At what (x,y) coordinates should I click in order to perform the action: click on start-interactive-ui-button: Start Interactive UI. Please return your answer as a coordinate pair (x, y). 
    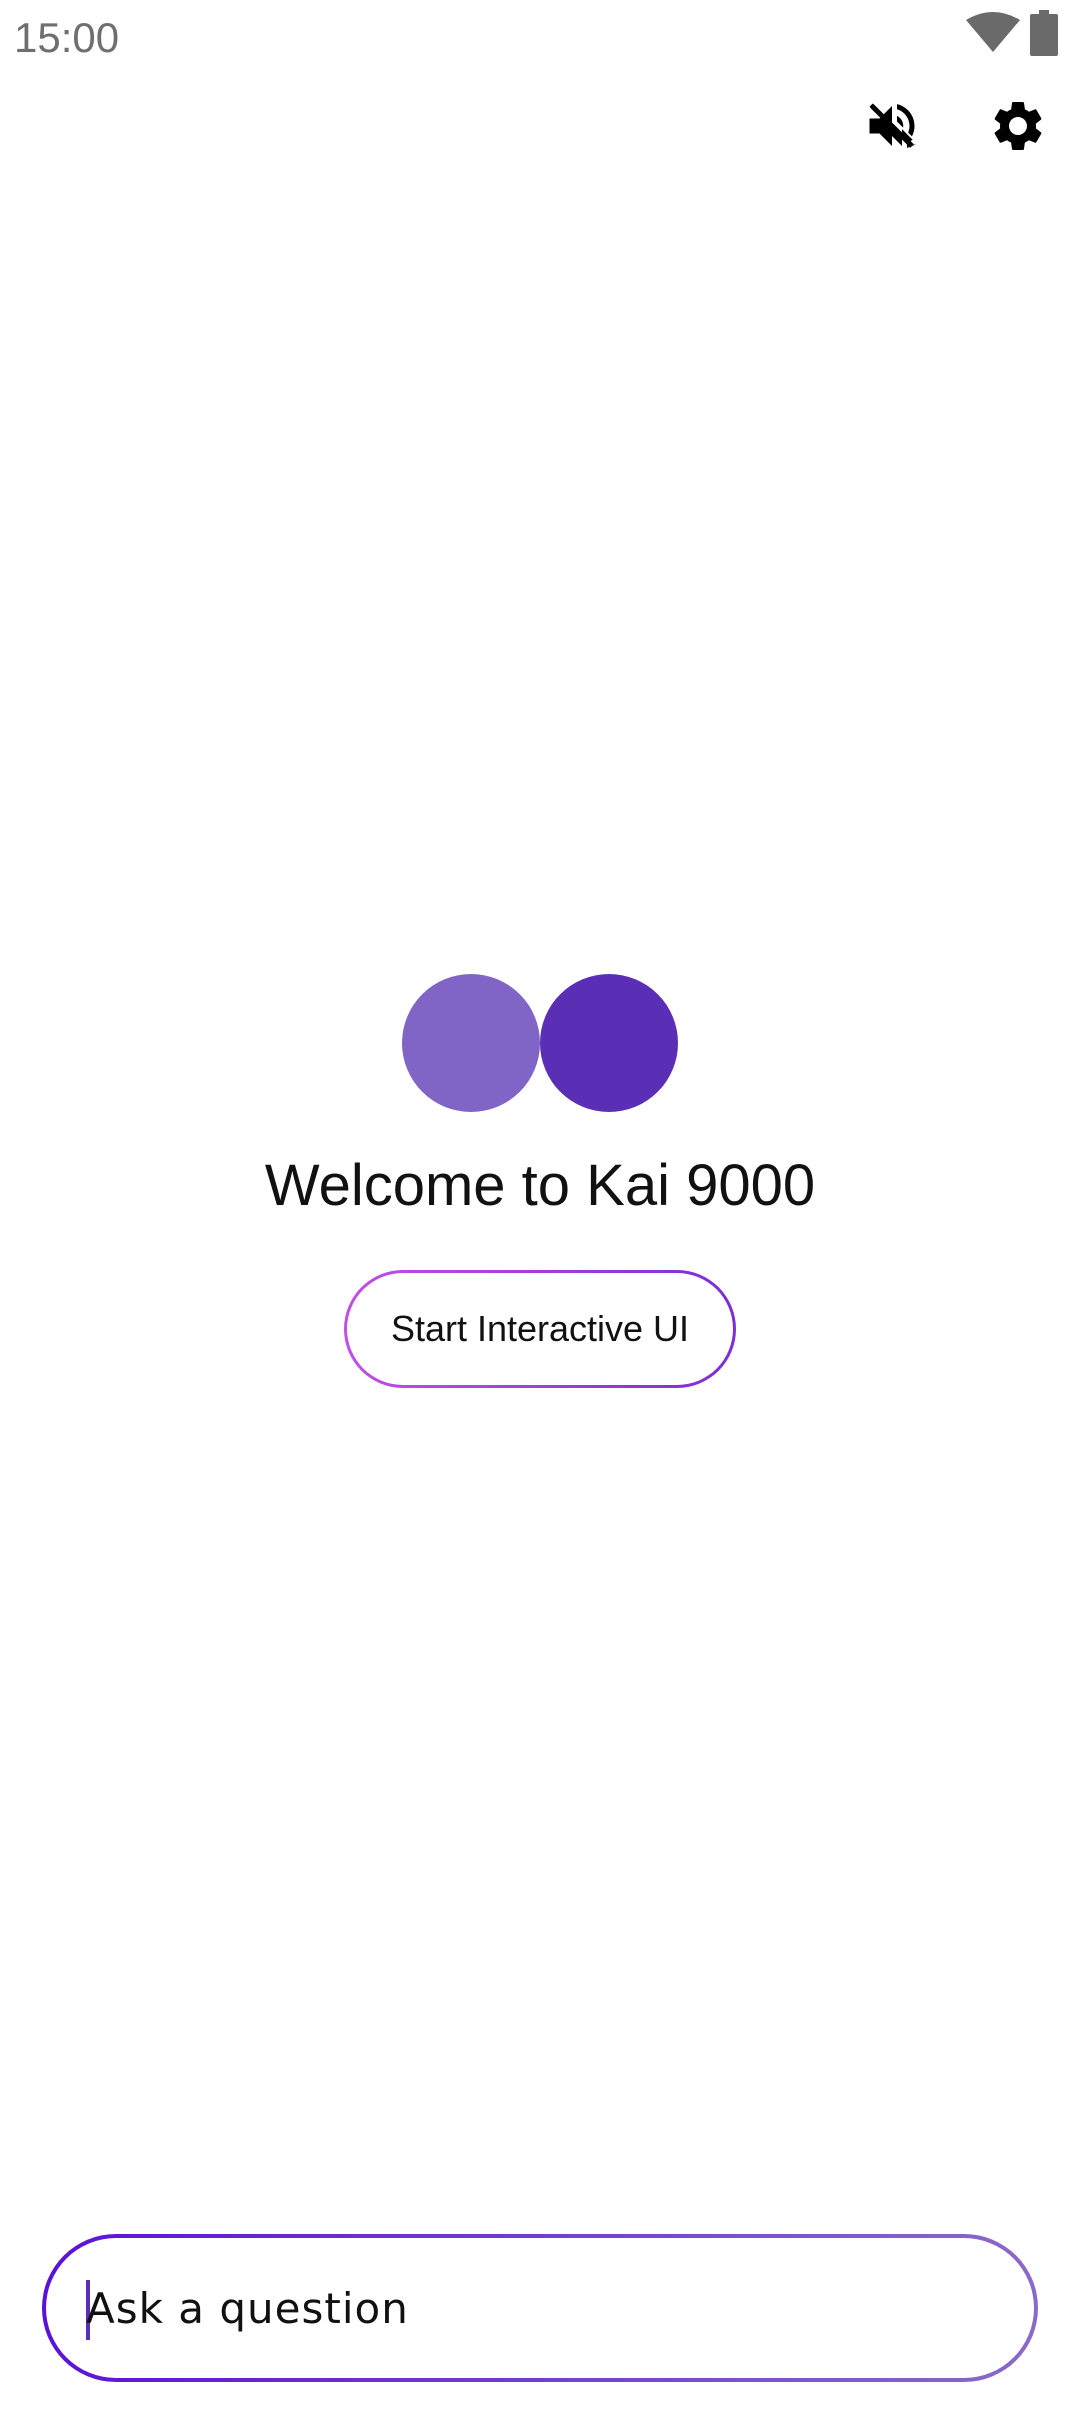
    Looking at the image, I should click on (540, 1329).